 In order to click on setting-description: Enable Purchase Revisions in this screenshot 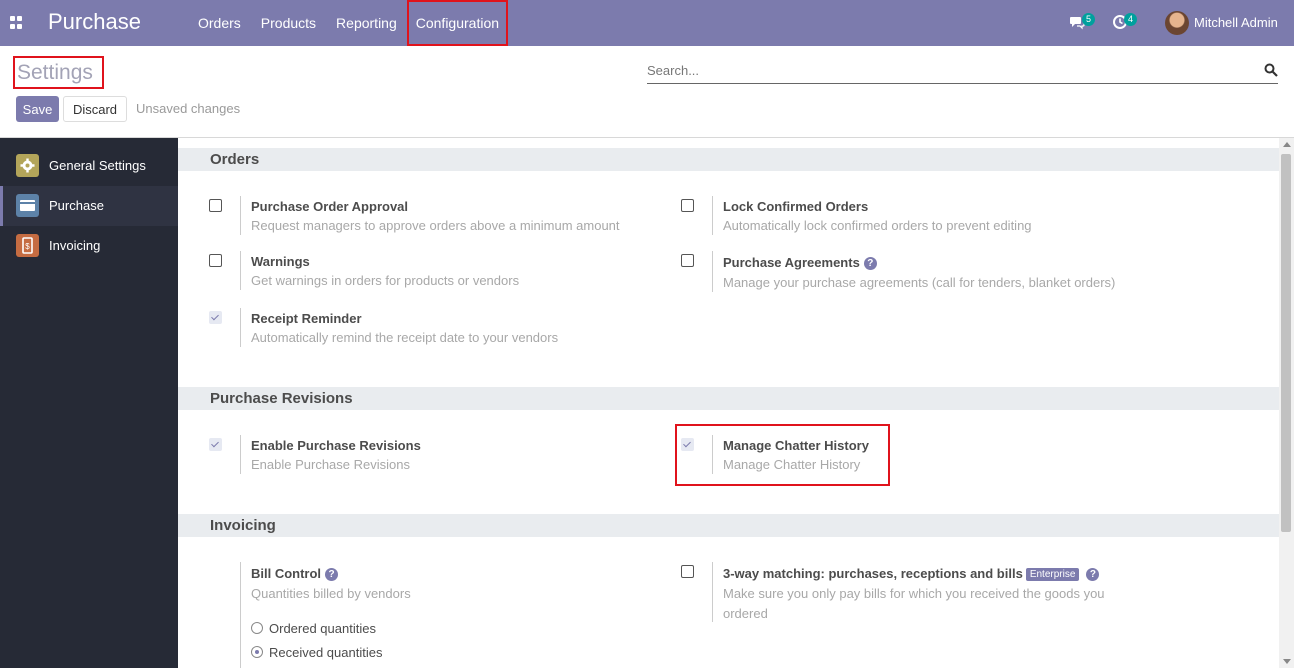, I will do `click(330, 464)`.